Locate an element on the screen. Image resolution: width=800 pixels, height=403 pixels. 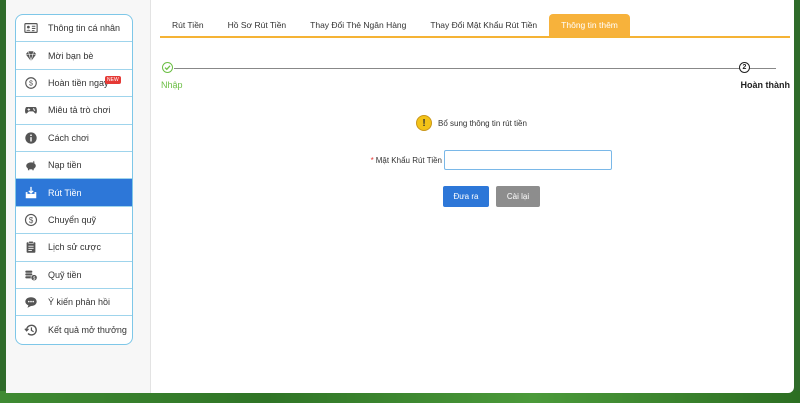
sidebar-item-0: Thông tin cá nhân is located at coordinates (74, 29).